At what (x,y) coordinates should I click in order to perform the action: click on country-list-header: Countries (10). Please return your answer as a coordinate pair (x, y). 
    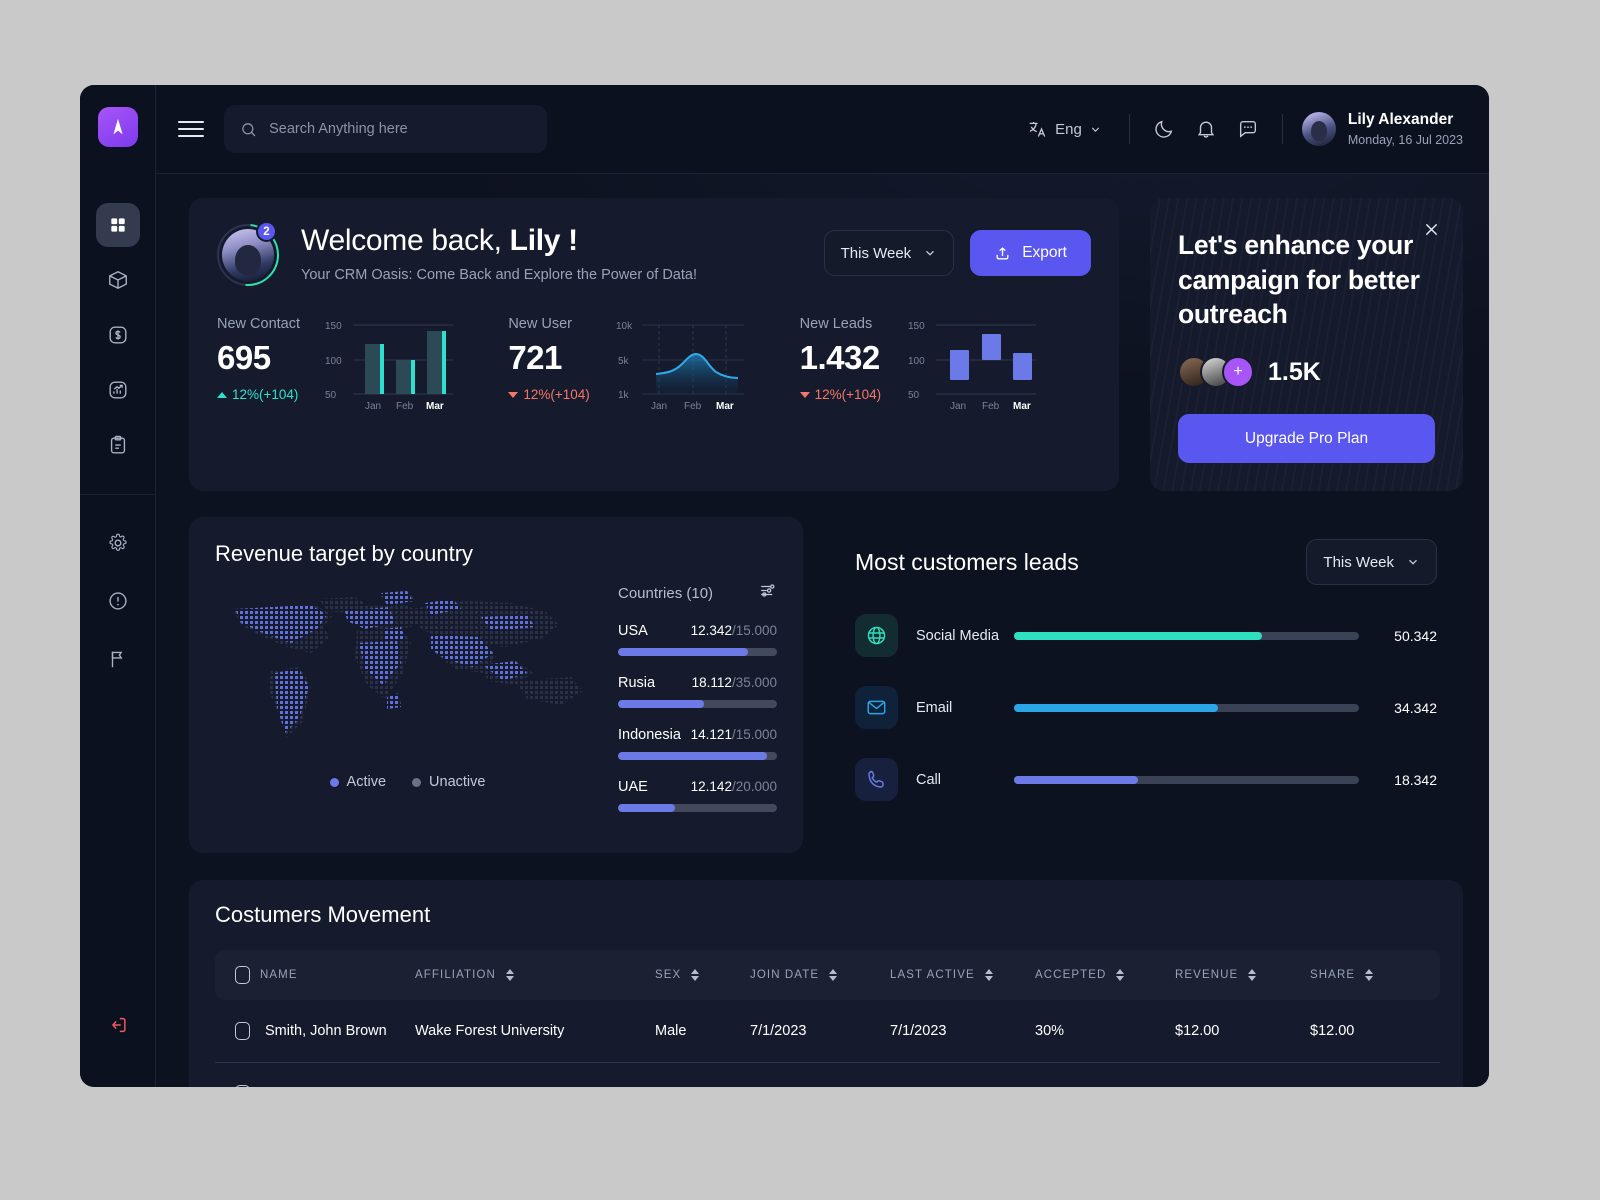
    Looking at the image, I should click on (697, 593).